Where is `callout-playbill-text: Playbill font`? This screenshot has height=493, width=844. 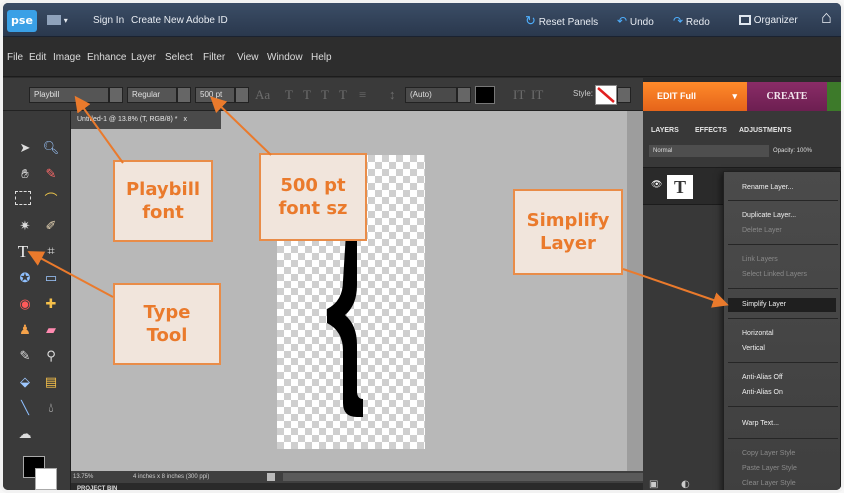
callout-playbill-text: Playbill font is located at coordinates (163, 200).